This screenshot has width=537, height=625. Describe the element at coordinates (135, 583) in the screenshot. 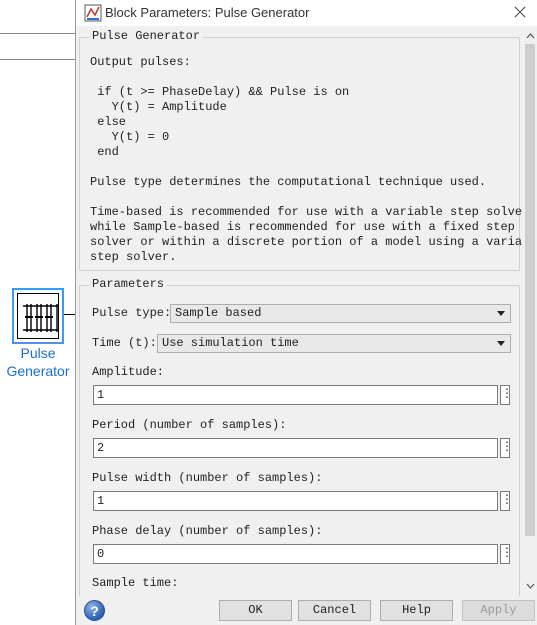

I see `sample-time-label: Sample time:` at that location.